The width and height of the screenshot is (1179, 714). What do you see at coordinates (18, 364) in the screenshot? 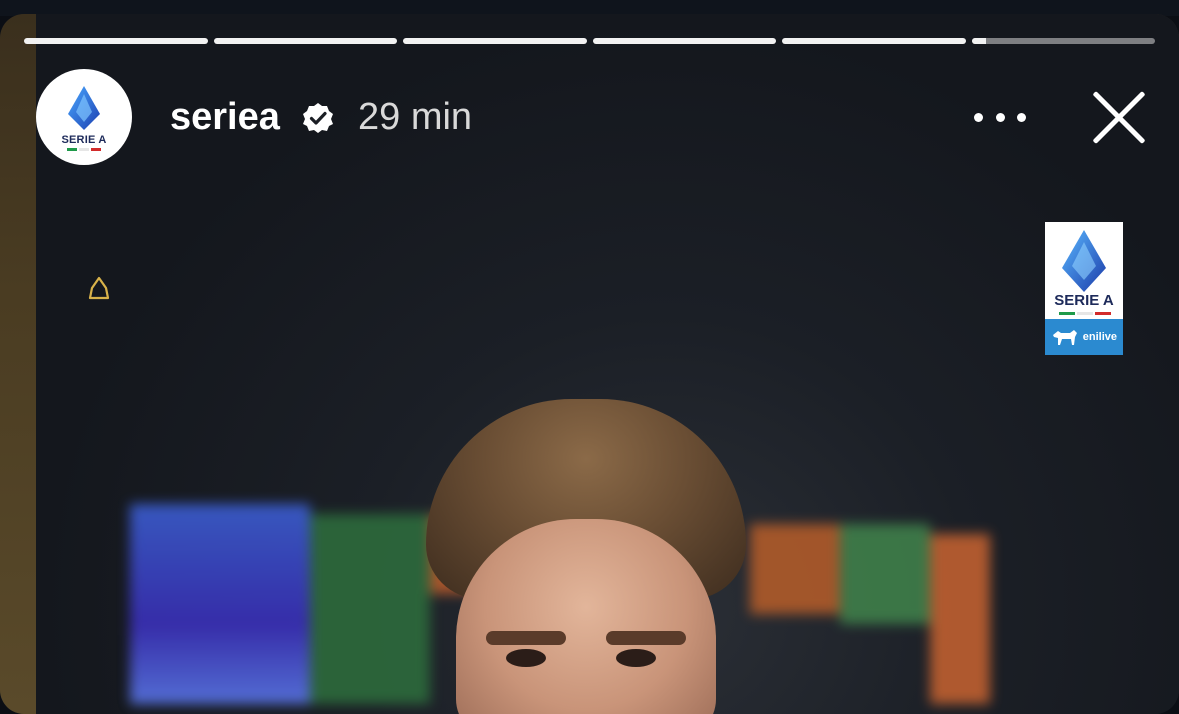
I see `previous-story-edge` at bounding box center [18, 364].